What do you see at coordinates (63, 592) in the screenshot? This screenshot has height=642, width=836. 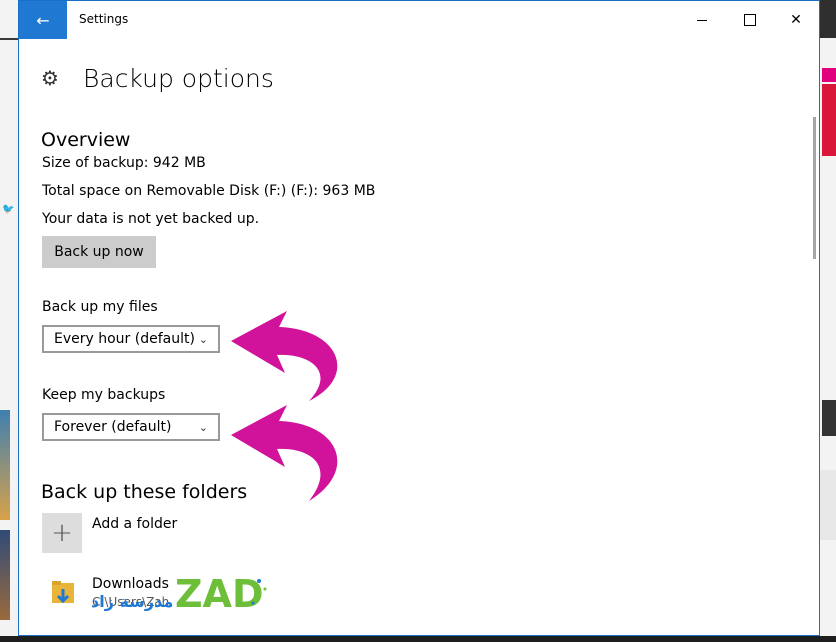 I see `folder-download-icon` at bounding box center [63, 592].